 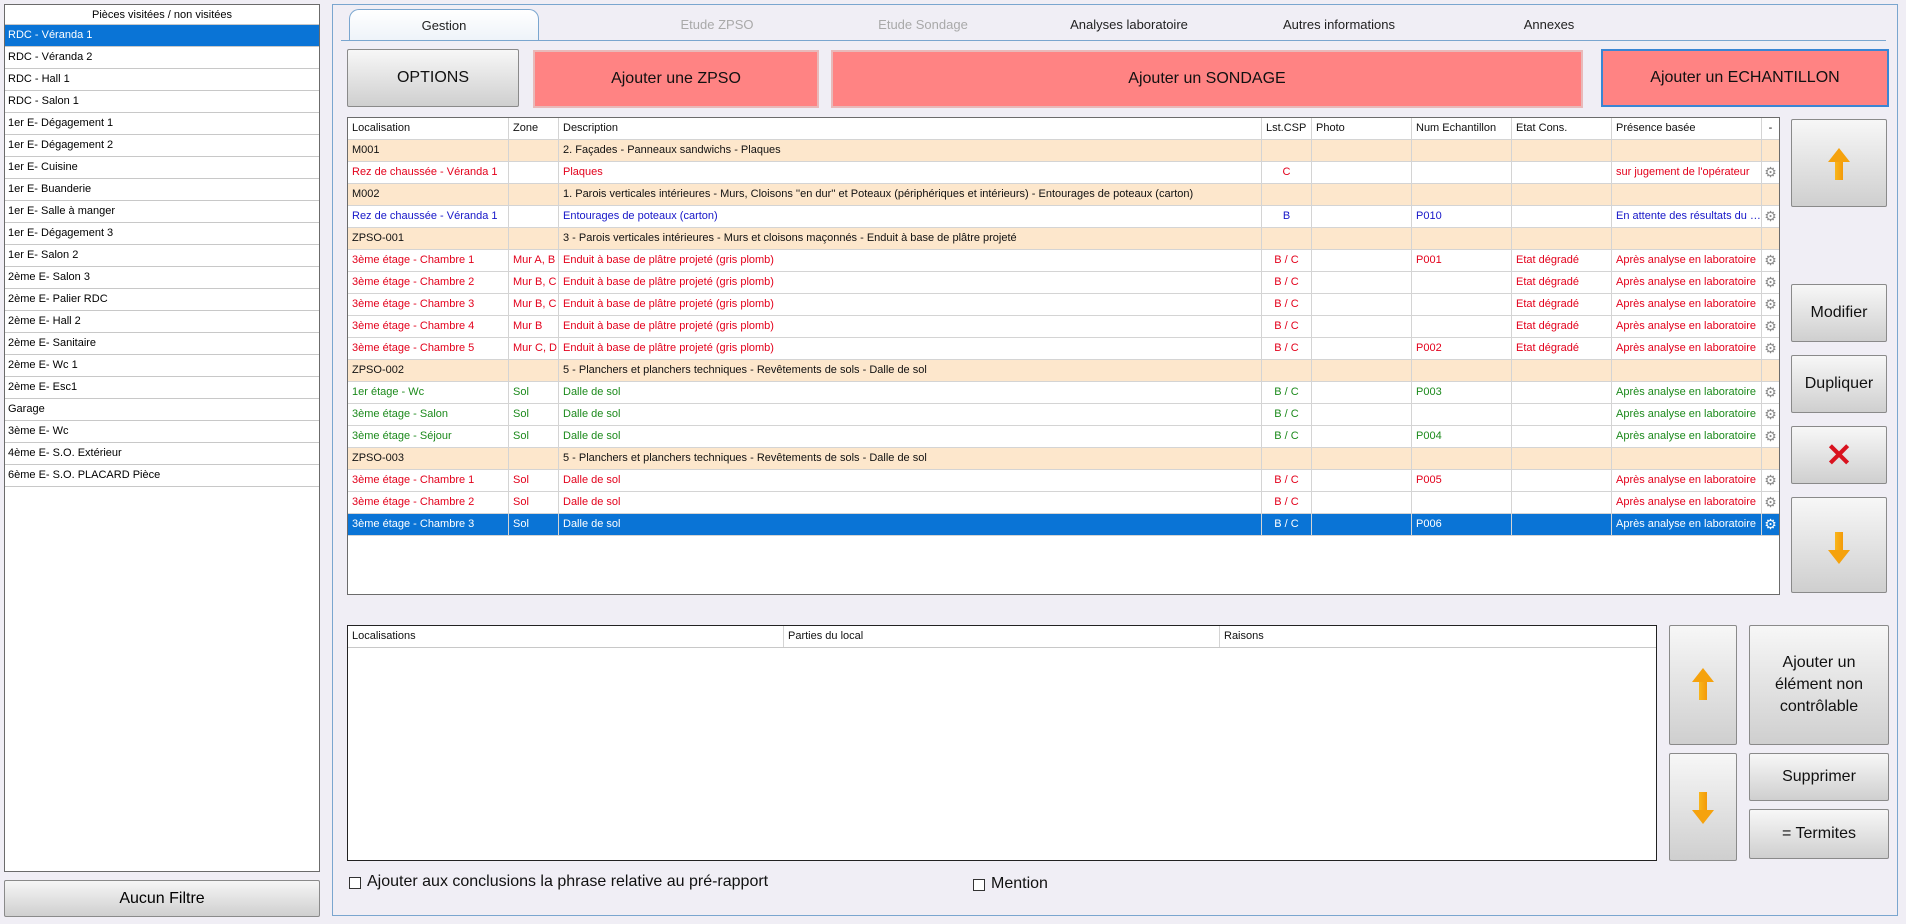 What do you see at coordinates (1287, 370) in the screenshot?
I see `cell-csp` at bounding box center [1287, 370].